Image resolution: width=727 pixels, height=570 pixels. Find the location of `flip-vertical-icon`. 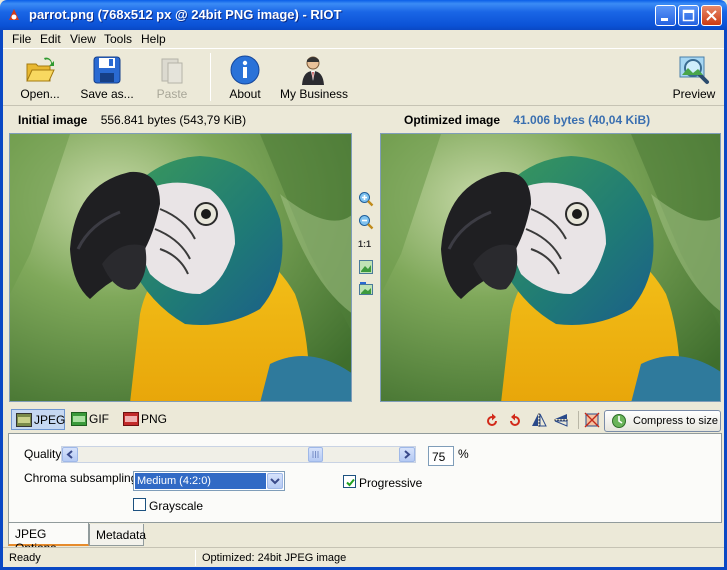

flip-vertical-icon is located at coordinates (561, 420).